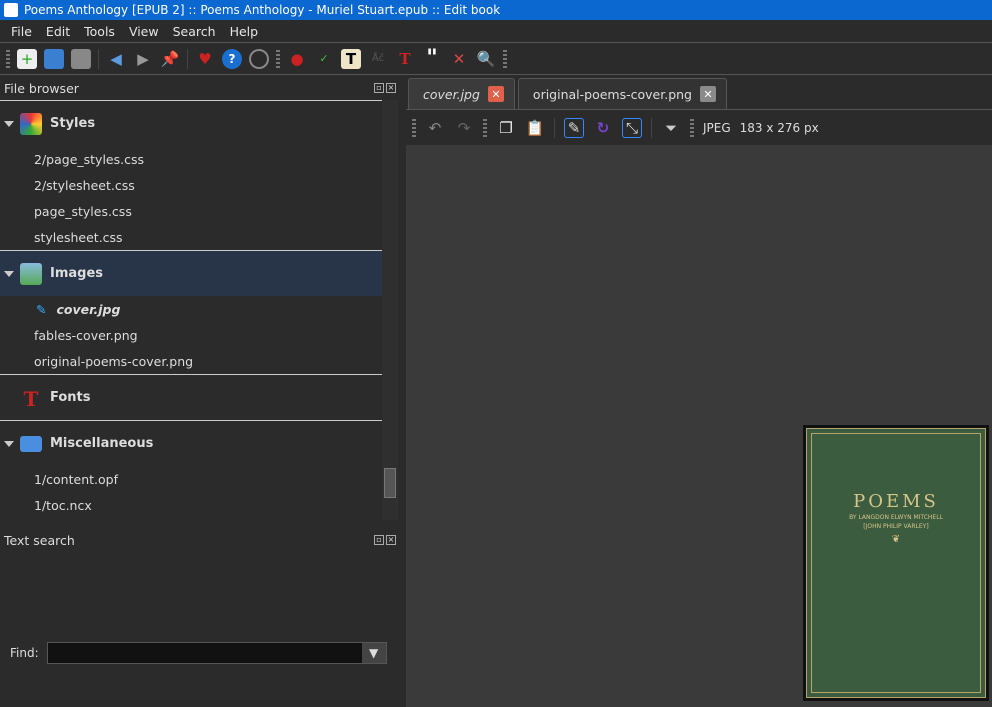 The width and height of the screenshot is (992, 707). Describe the element at coordinates (191, 123) in the screenshot. I see `group-styles: Styles` at that location.